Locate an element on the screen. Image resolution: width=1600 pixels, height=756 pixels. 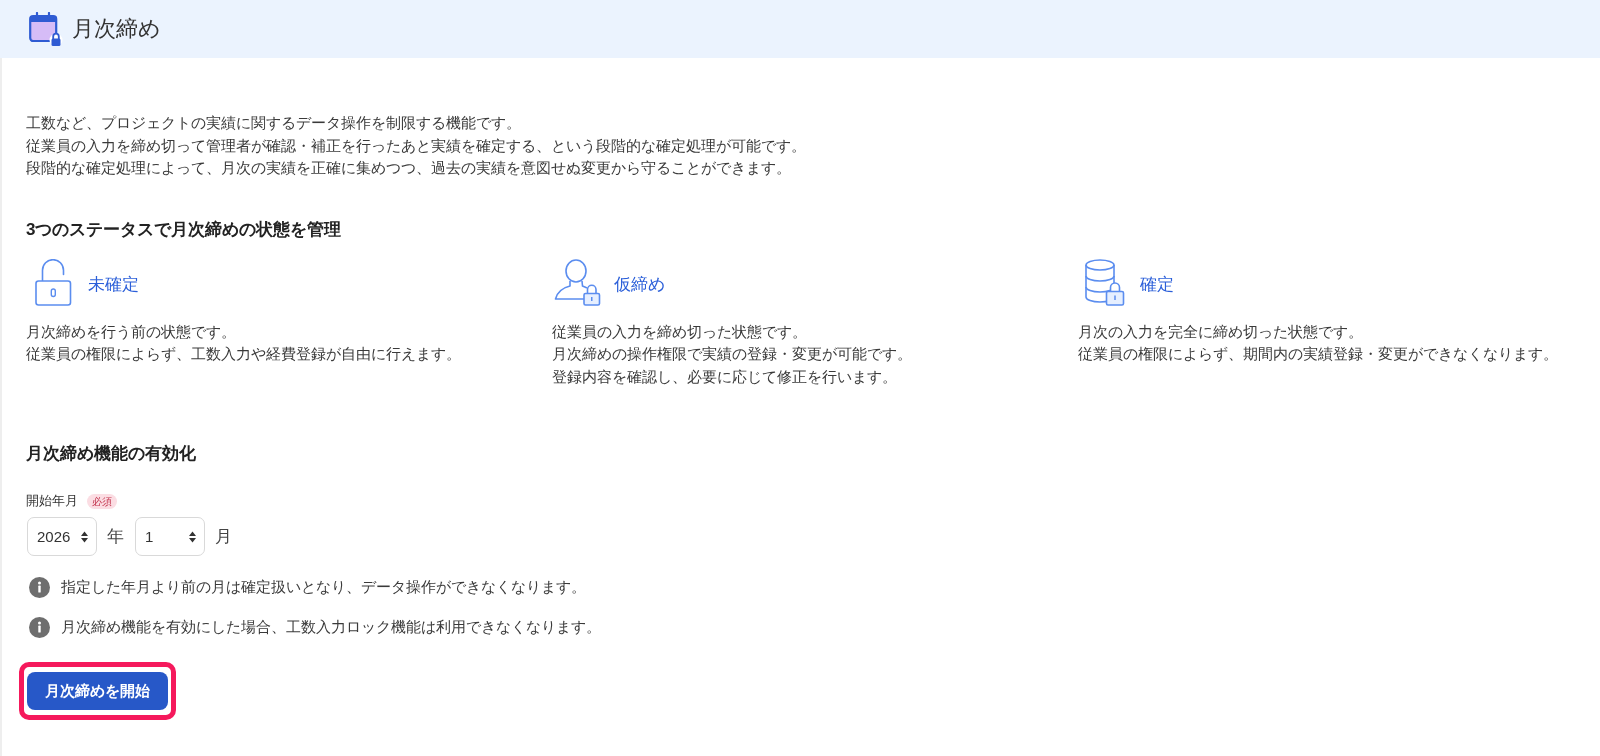
calendar-lock-icon is located at coordinates (46, 29).